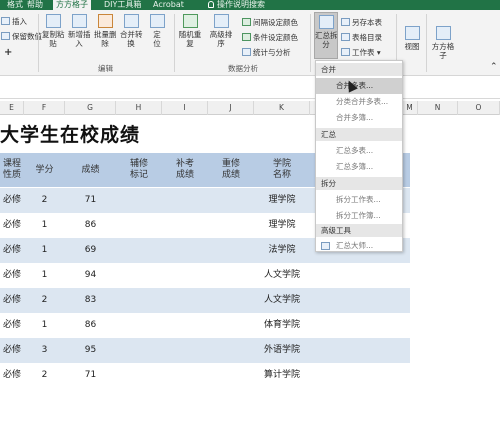 This screenshot has width=500, height=431. What do you see at coordinates (361, 52) in the screenshot?
I see `workbook-button: 工作表 ▾` at bounding box center [361, 52].